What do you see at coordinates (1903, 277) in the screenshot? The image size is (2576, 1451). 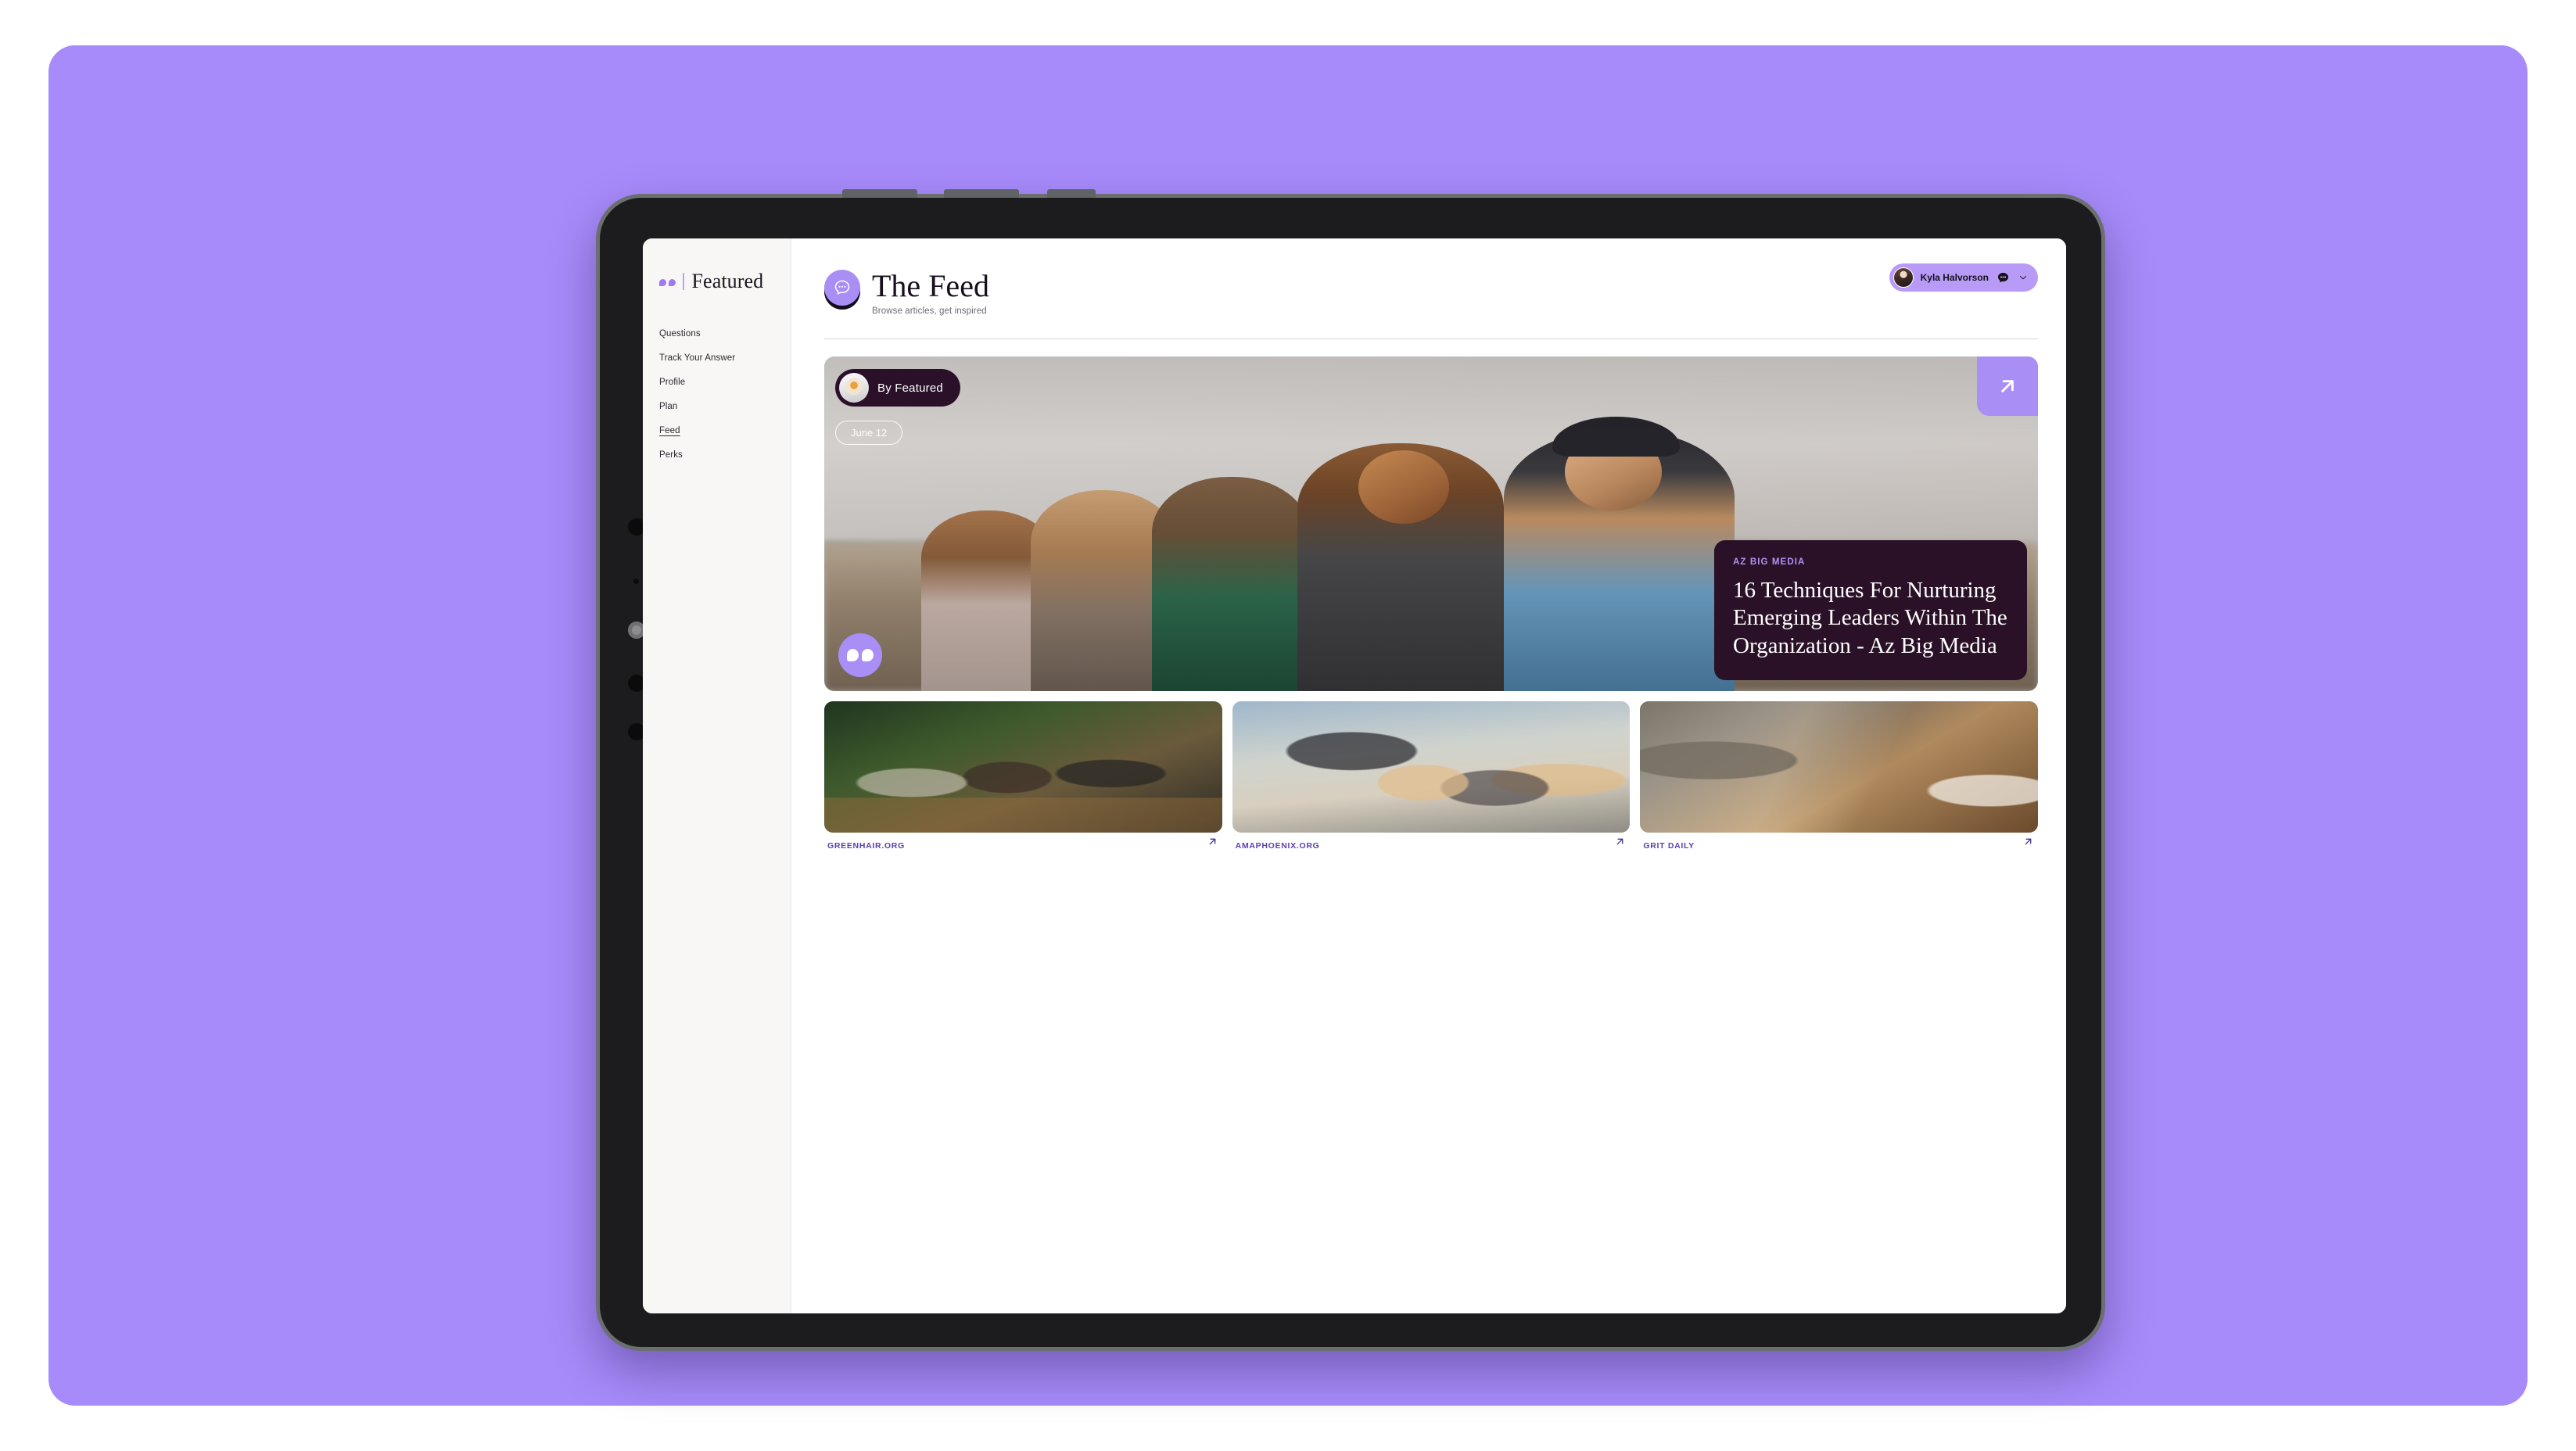 I see `avatar` at bounding box center [1903, 277].